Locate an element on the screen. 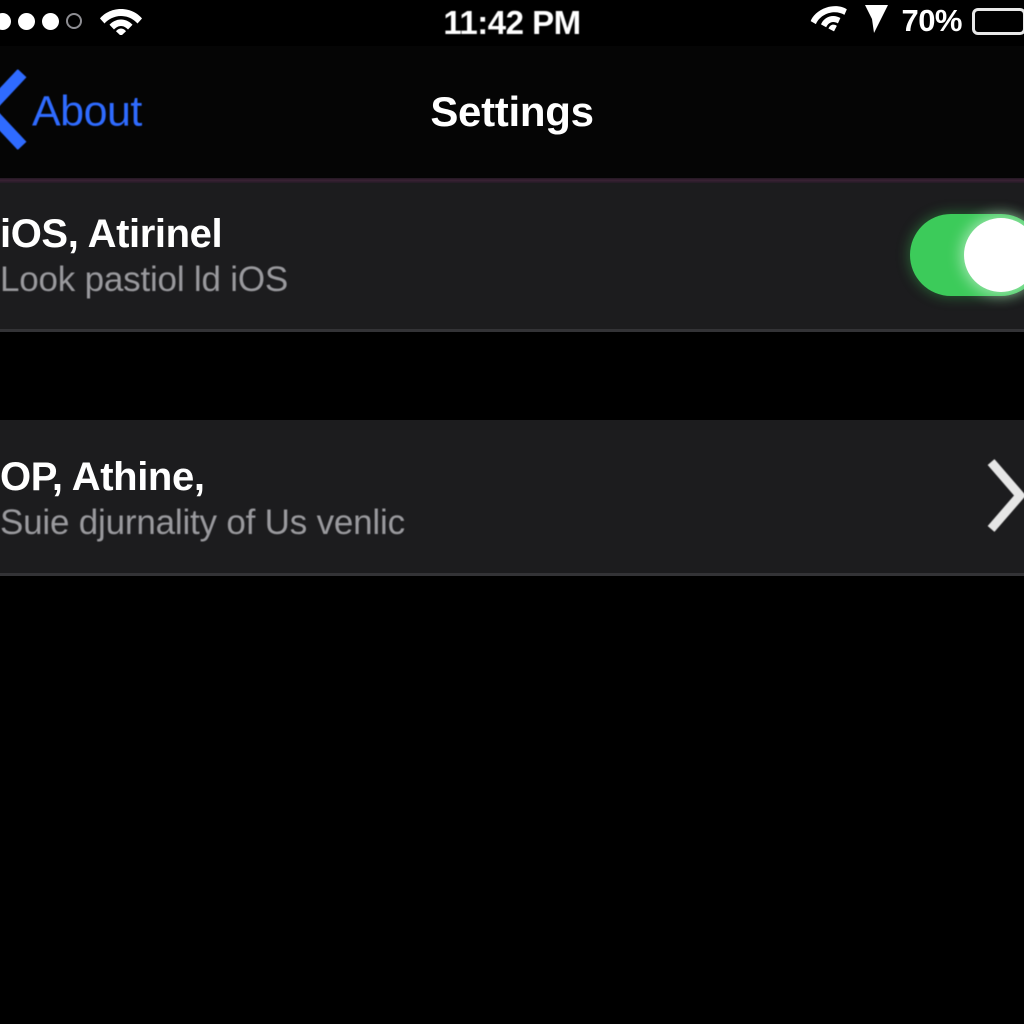 The height and width of the screenshot is (1024, 1024). status-bar: 11:42 PM 70% is located at coordinates (512, 23).